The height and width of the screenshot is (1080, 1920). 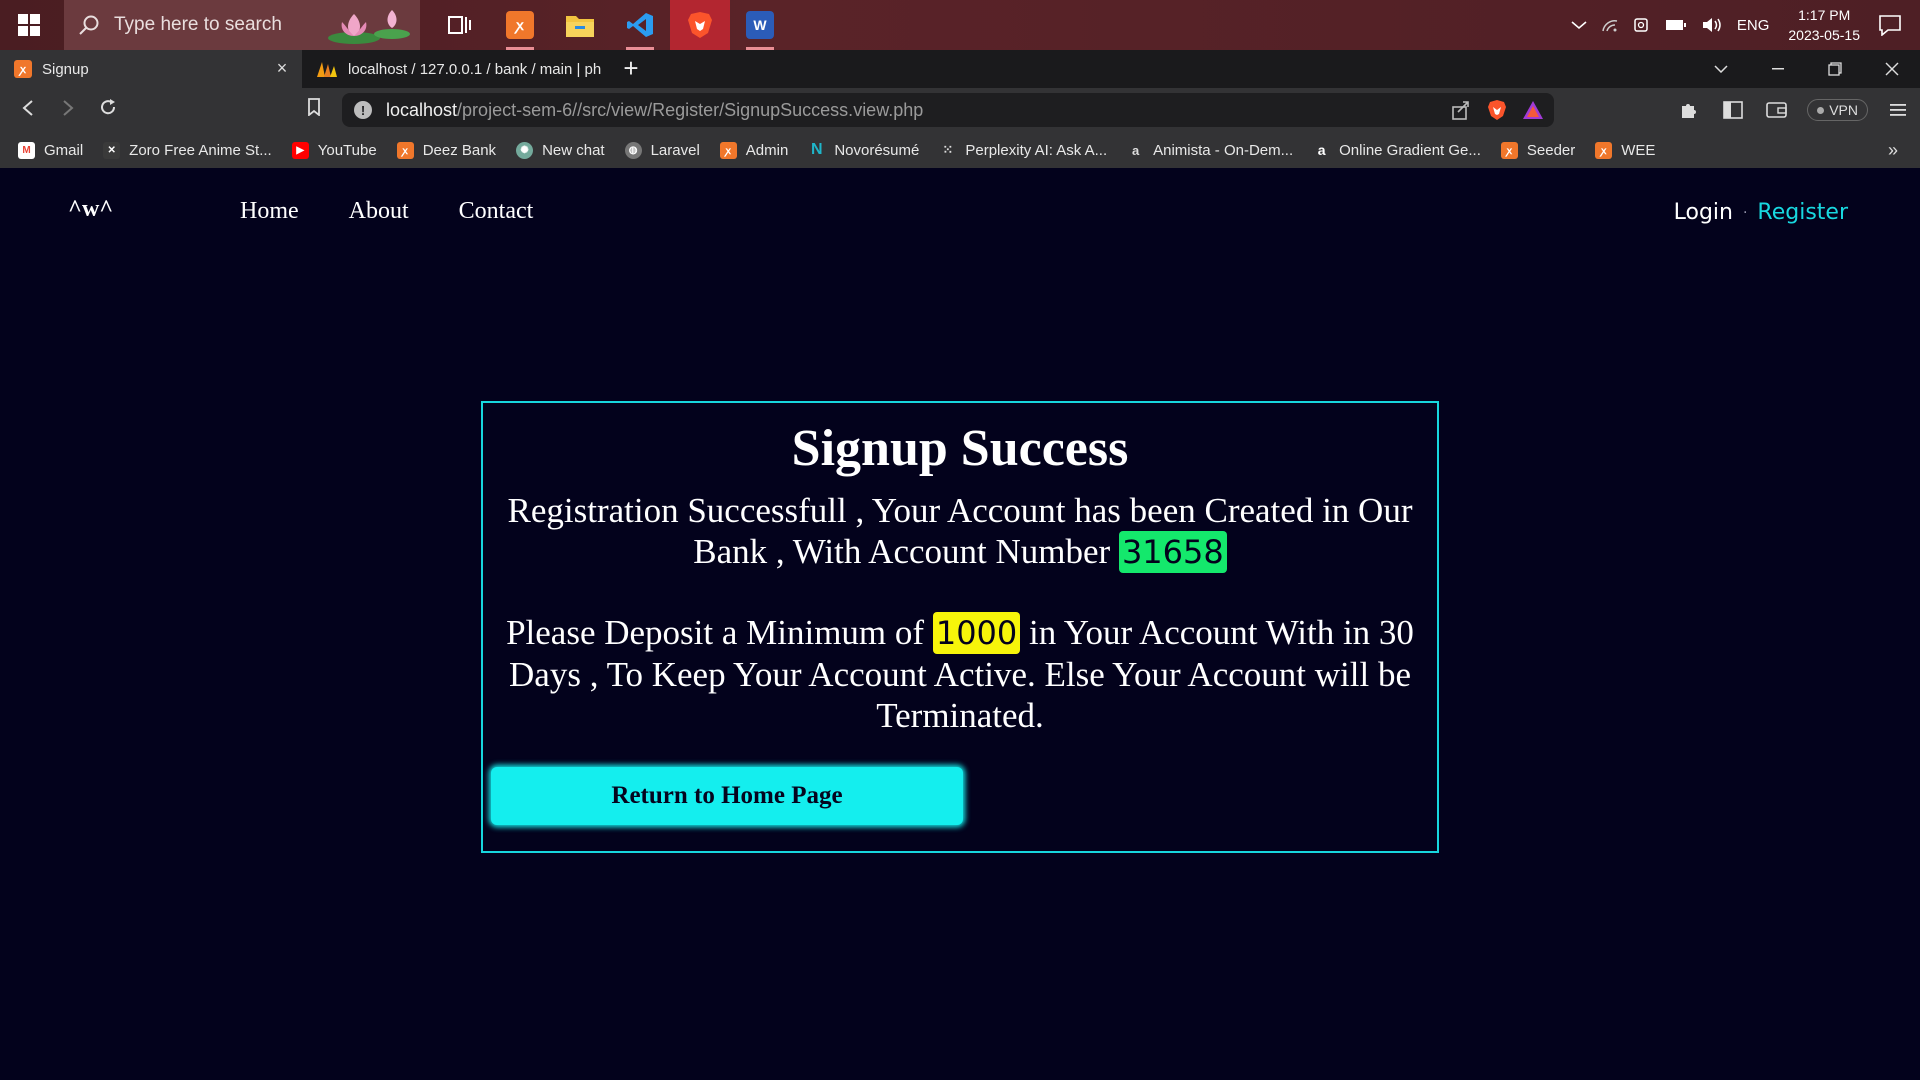 I want to click on system-tray: ENG 1:17 PM 2023-05-15, so click(x=1742, y=25).